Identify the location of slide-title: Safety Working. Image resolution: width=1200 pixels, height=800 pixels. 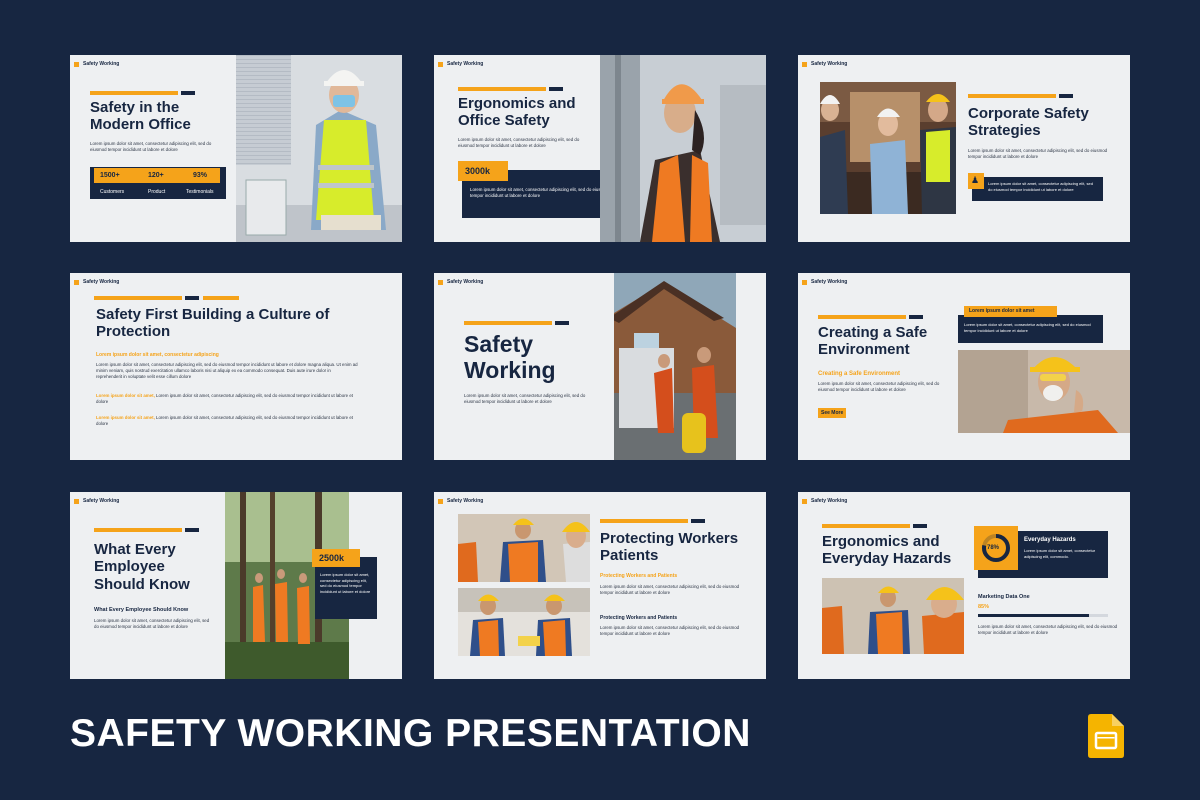
(510, 357).